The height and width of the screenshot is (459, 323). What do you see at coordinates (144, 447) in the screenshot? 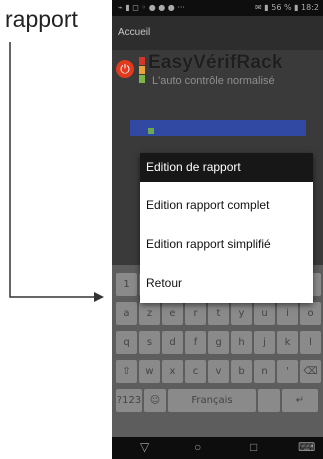
I see `back-icon: ▽` at bounding box center [144, 447].